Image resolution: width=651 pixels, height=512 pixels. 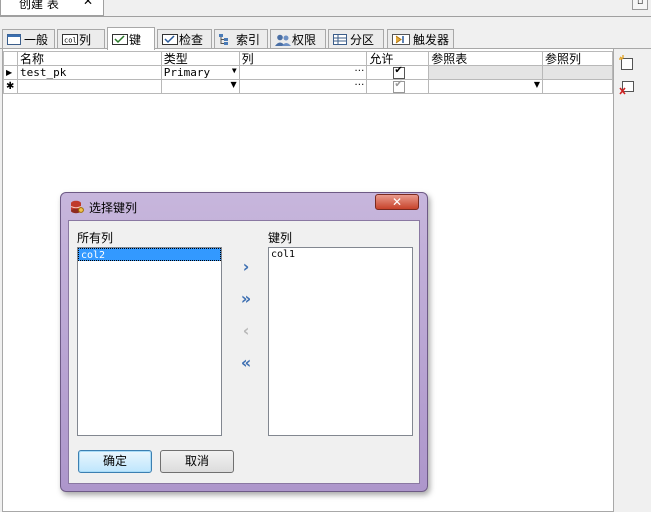 I want to click on cancel-button: 取消, so click(x=197, y=461).